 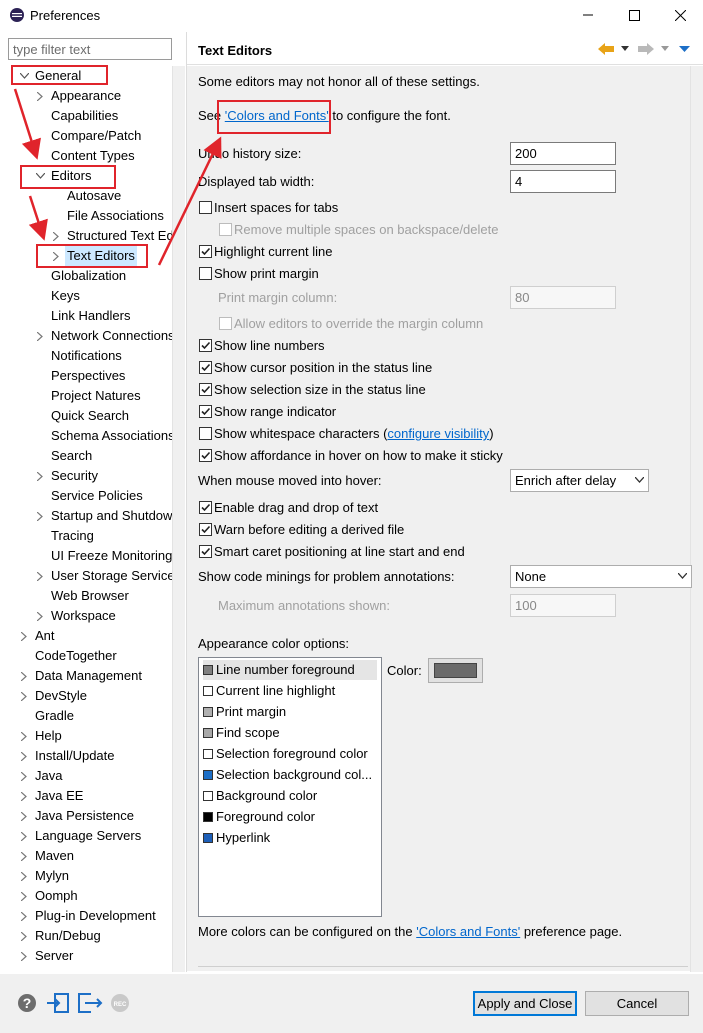 I want to click on max-annotations-input: 100, so click(x=563, y=605).